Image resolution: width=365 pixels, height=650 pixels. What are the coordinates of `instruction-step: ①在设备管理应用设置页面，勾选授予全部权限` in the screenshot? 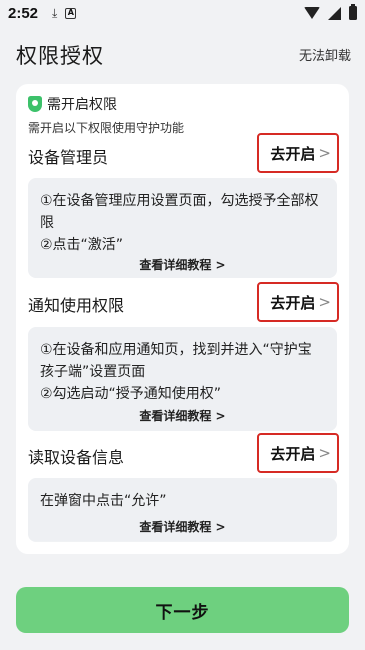 It's located at (179, 212).